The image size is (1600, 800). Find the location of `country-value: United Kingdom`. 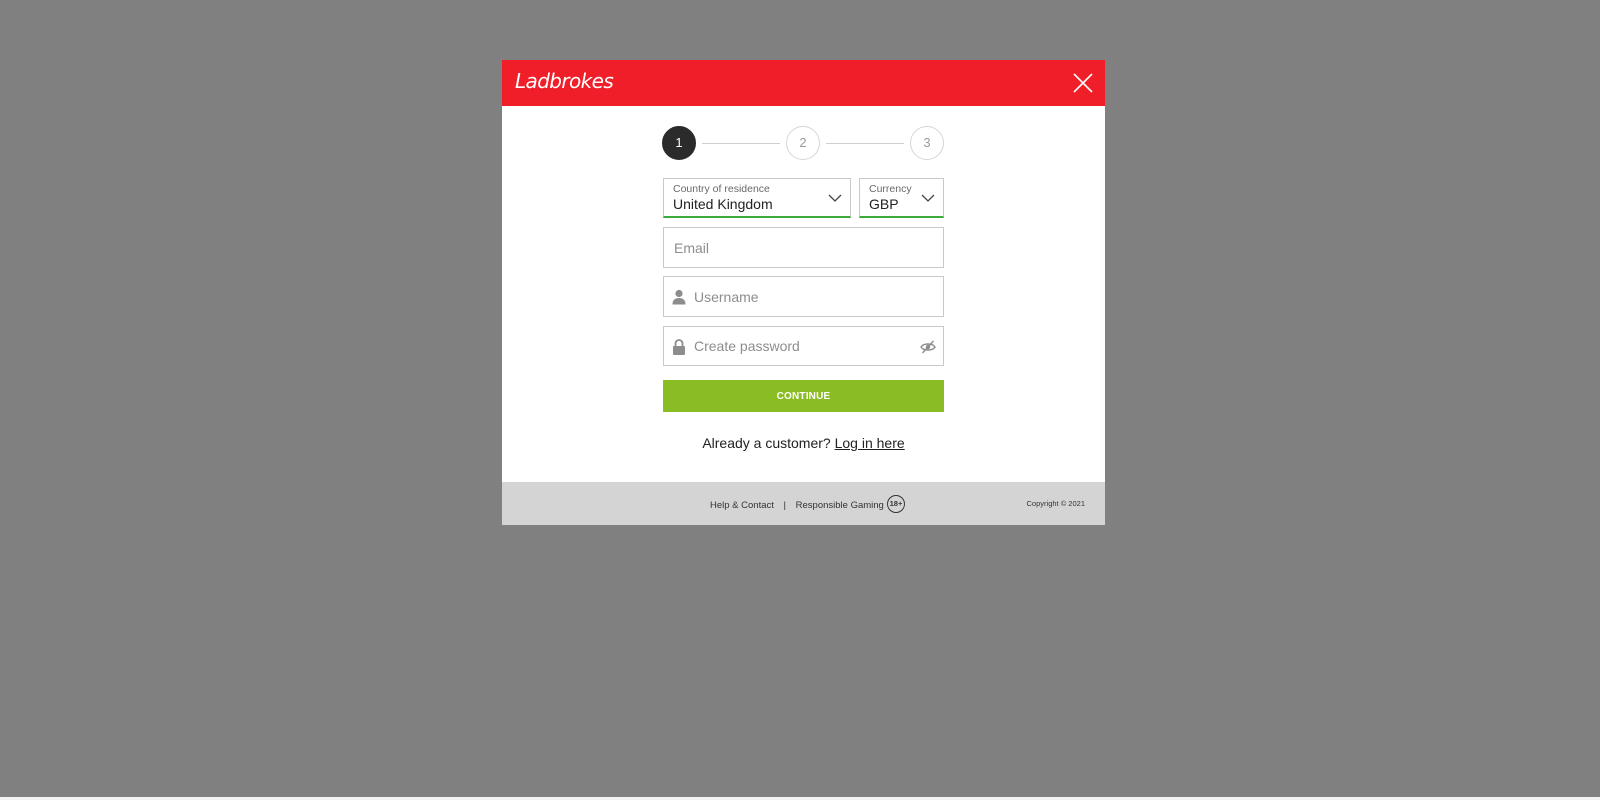

country-value: United Kingdom is located at coordinates (723, 204).